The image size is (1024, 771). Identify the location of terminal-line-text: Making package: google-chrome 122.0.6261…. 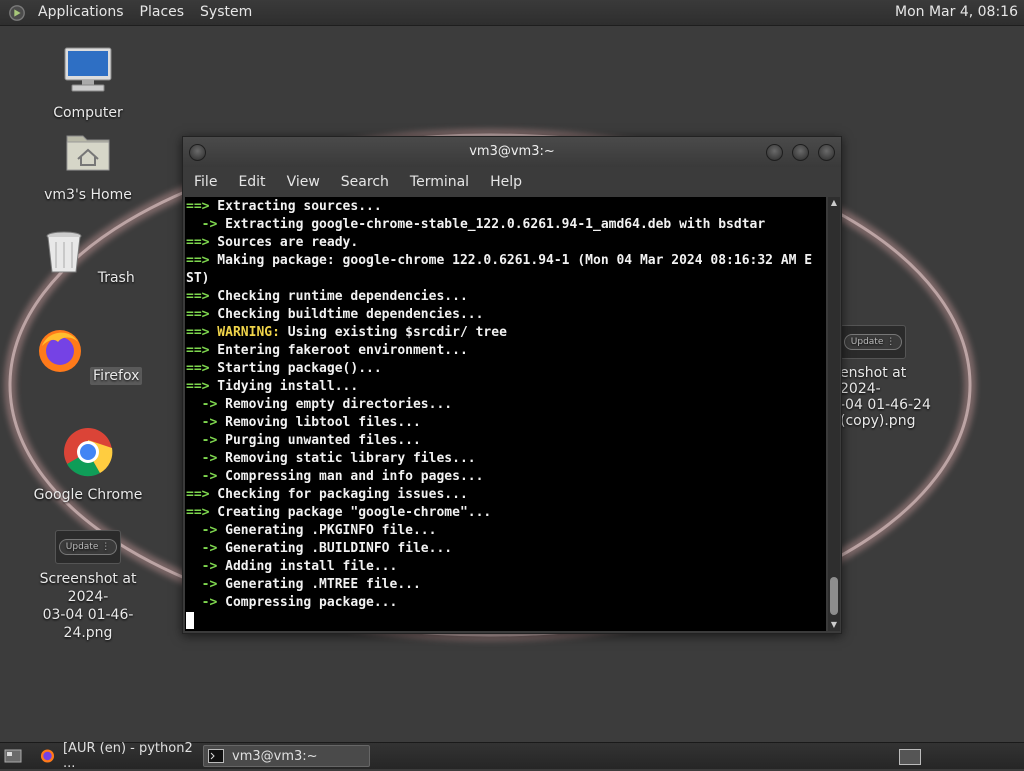
(511, 260).